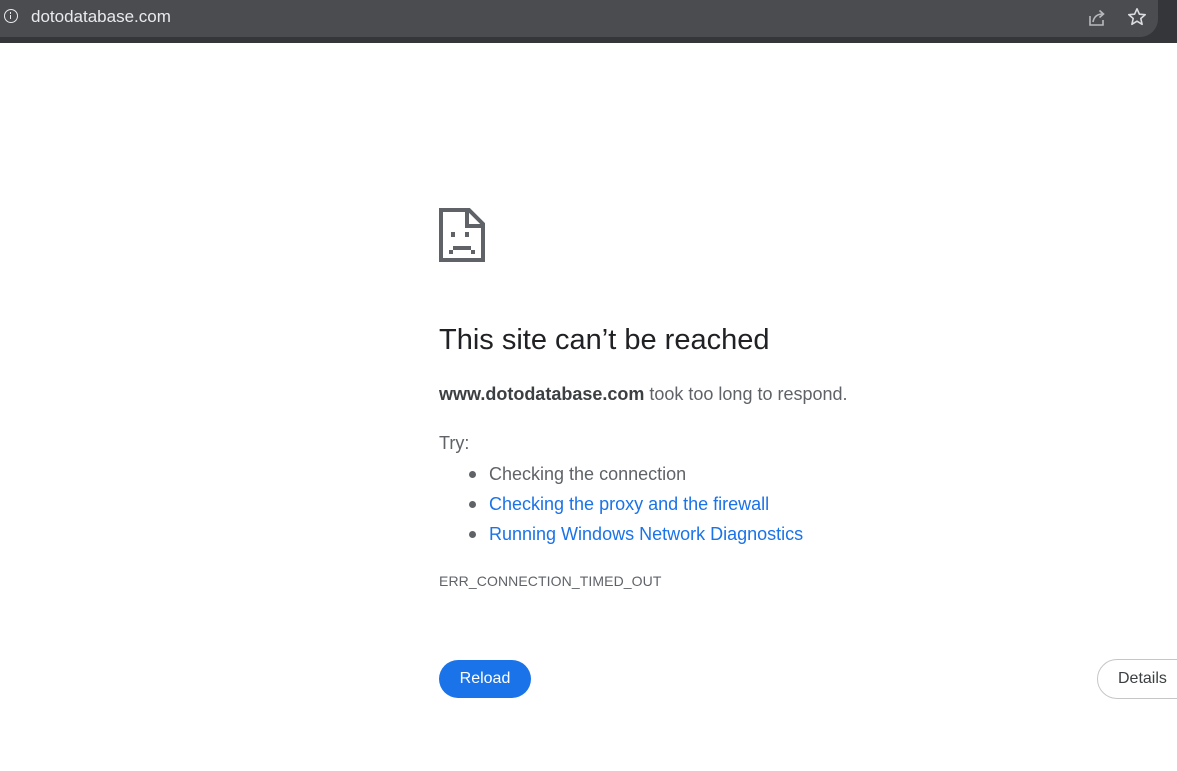 The height and width of the screenshot is (771, 1177). Describe the element at coordinates (1097, 18) in the screenshot. I see `share-icon` at that location.